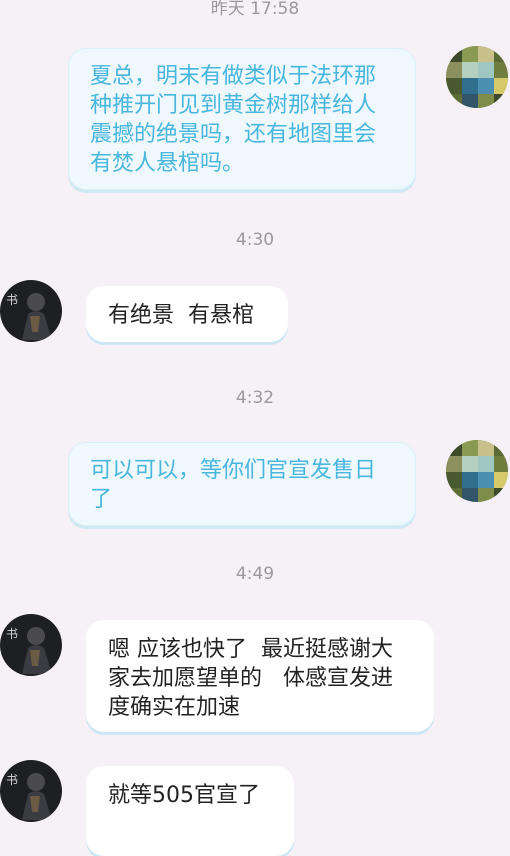 This screenshot has height=856, width=510. What do you see at coordinates (250, 678) in the screenshot?
I see `message-text: 嗯 应该也快了 最近挺感谢大家去加愿望单的 体感宣发进度确实在加速` at bounding box center [250, 678].